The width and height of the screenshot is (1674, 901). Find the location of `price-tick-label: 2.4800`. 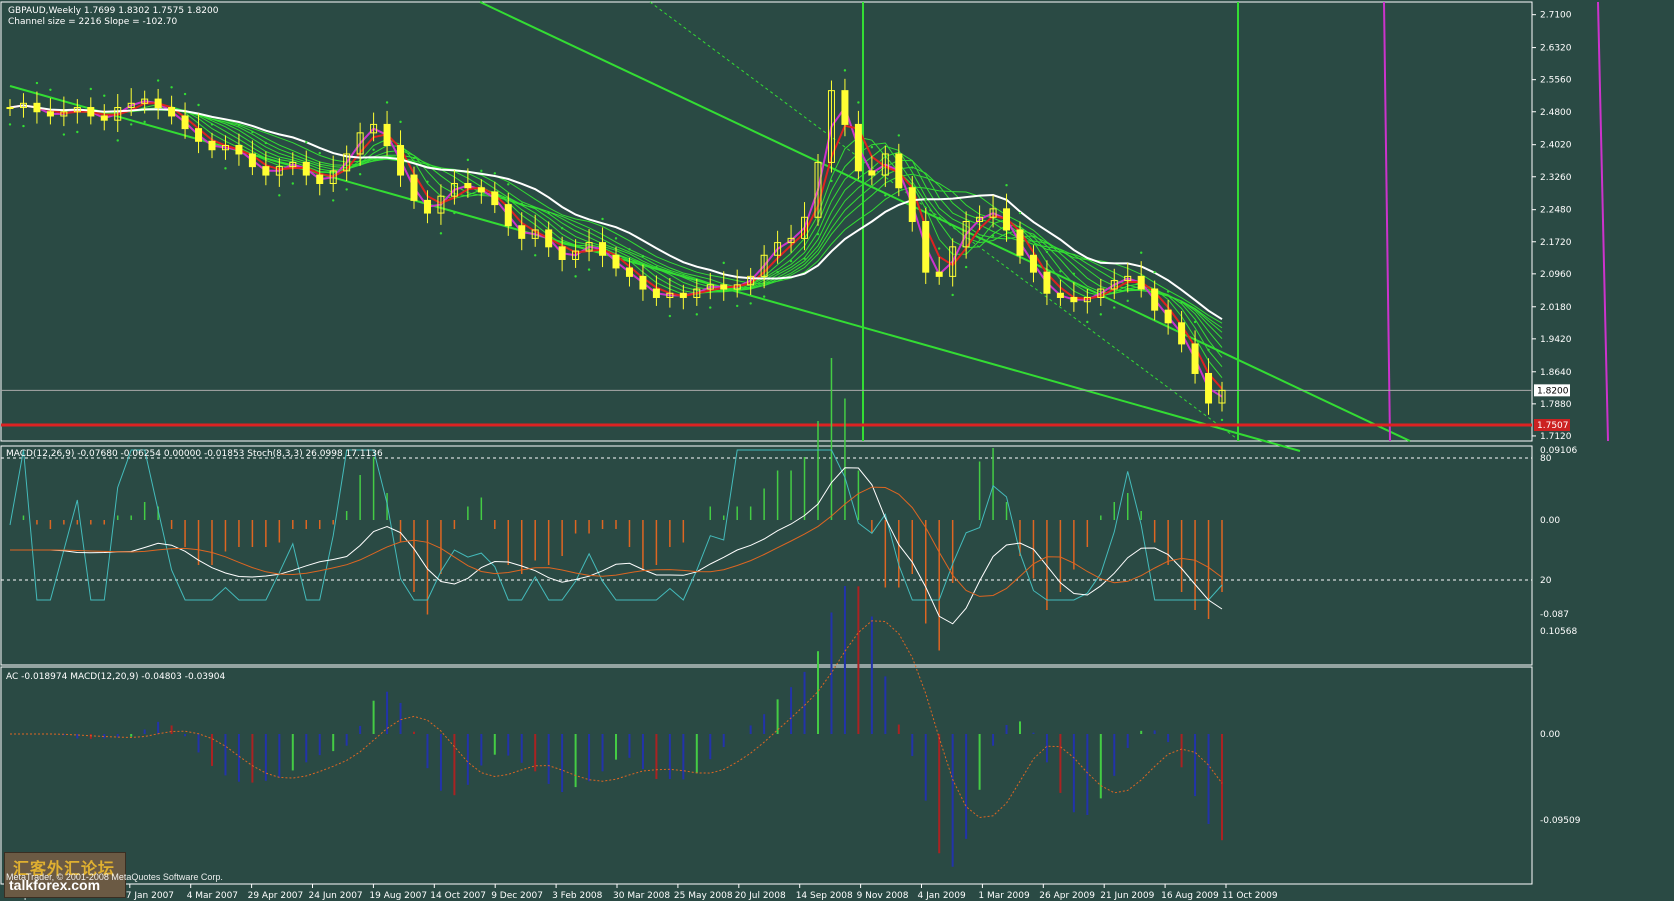

price-tick-label: 2.4800 is located at coordinates (1556, 113).